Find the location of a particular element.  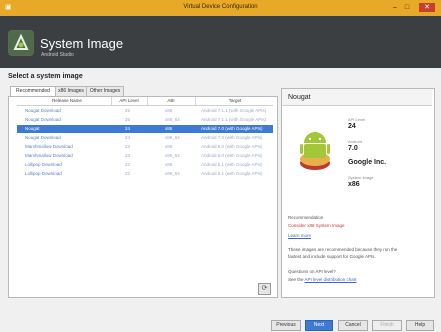

title-bar: ▣ Virtual Device Configuration – □ ✕ is located at coordinates (220, 8).